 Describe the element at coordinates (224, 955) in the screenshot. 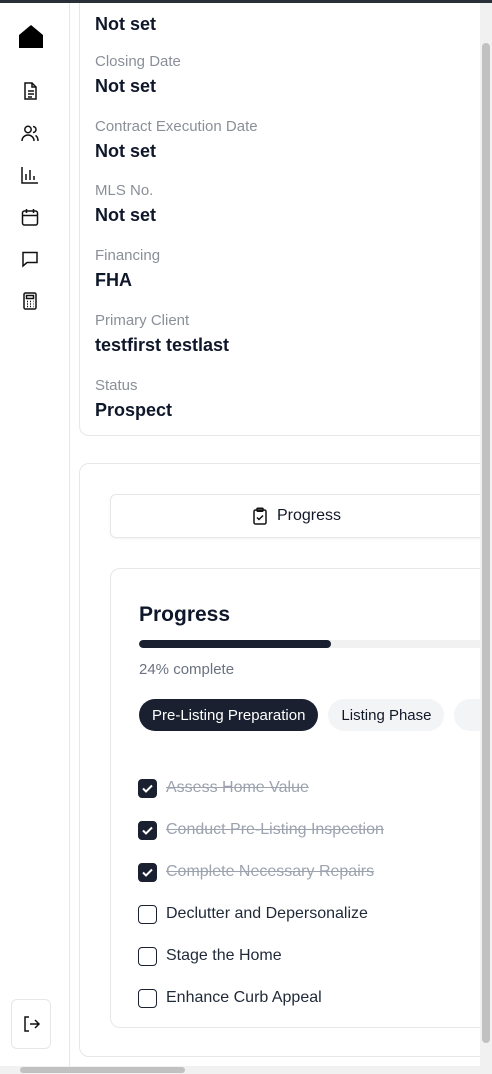

I see `task-label: Stage the Home` at that location.